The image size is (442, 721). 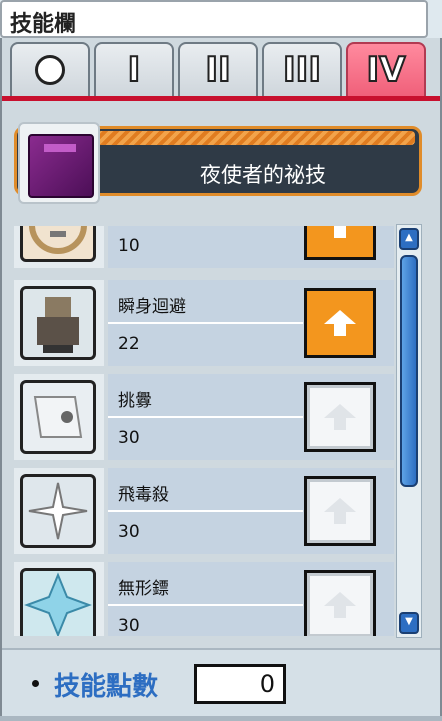 I want to click on scroll-up-button: ▲, so click(x=409, y=239).